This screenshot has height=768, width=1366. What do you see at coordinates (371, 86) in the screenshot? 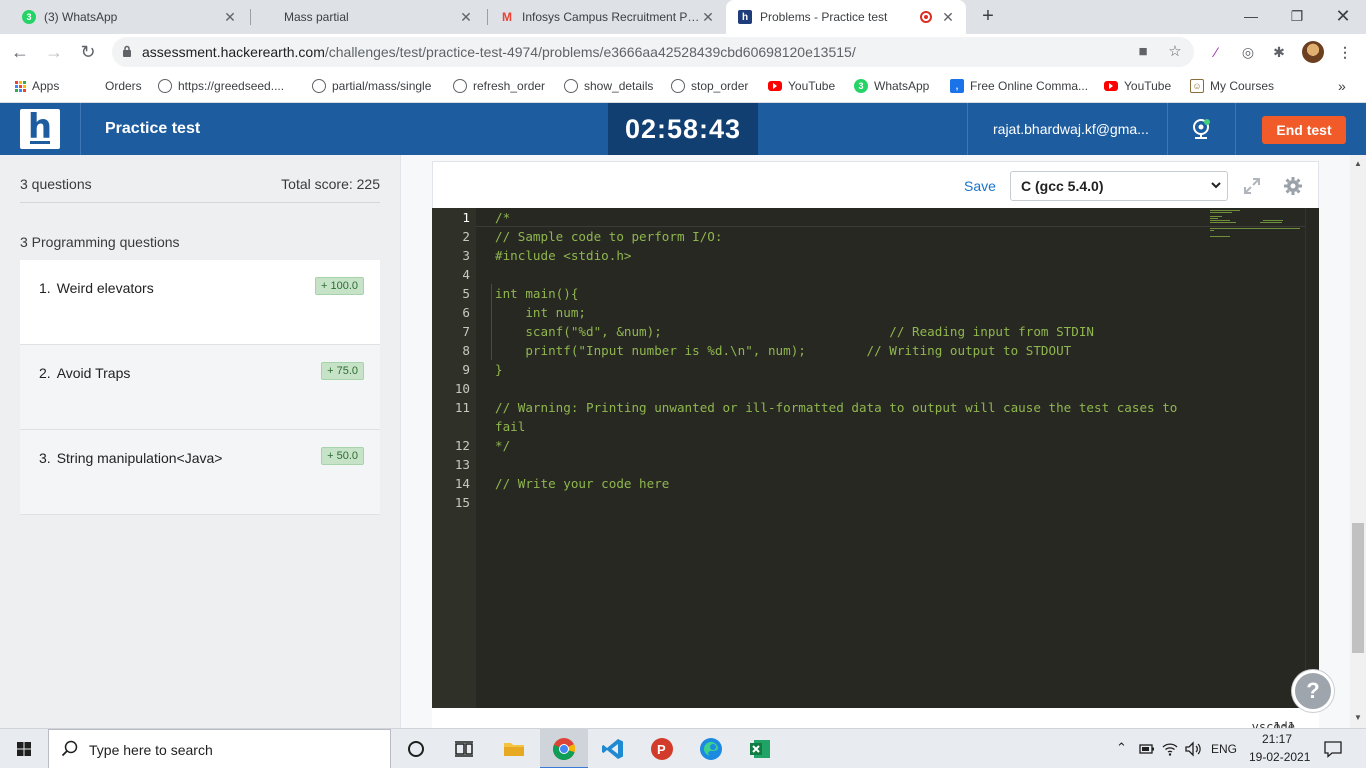
I see `bookmark-partial-mass-single: partial/mass/single` at bounding box center [371, 86].